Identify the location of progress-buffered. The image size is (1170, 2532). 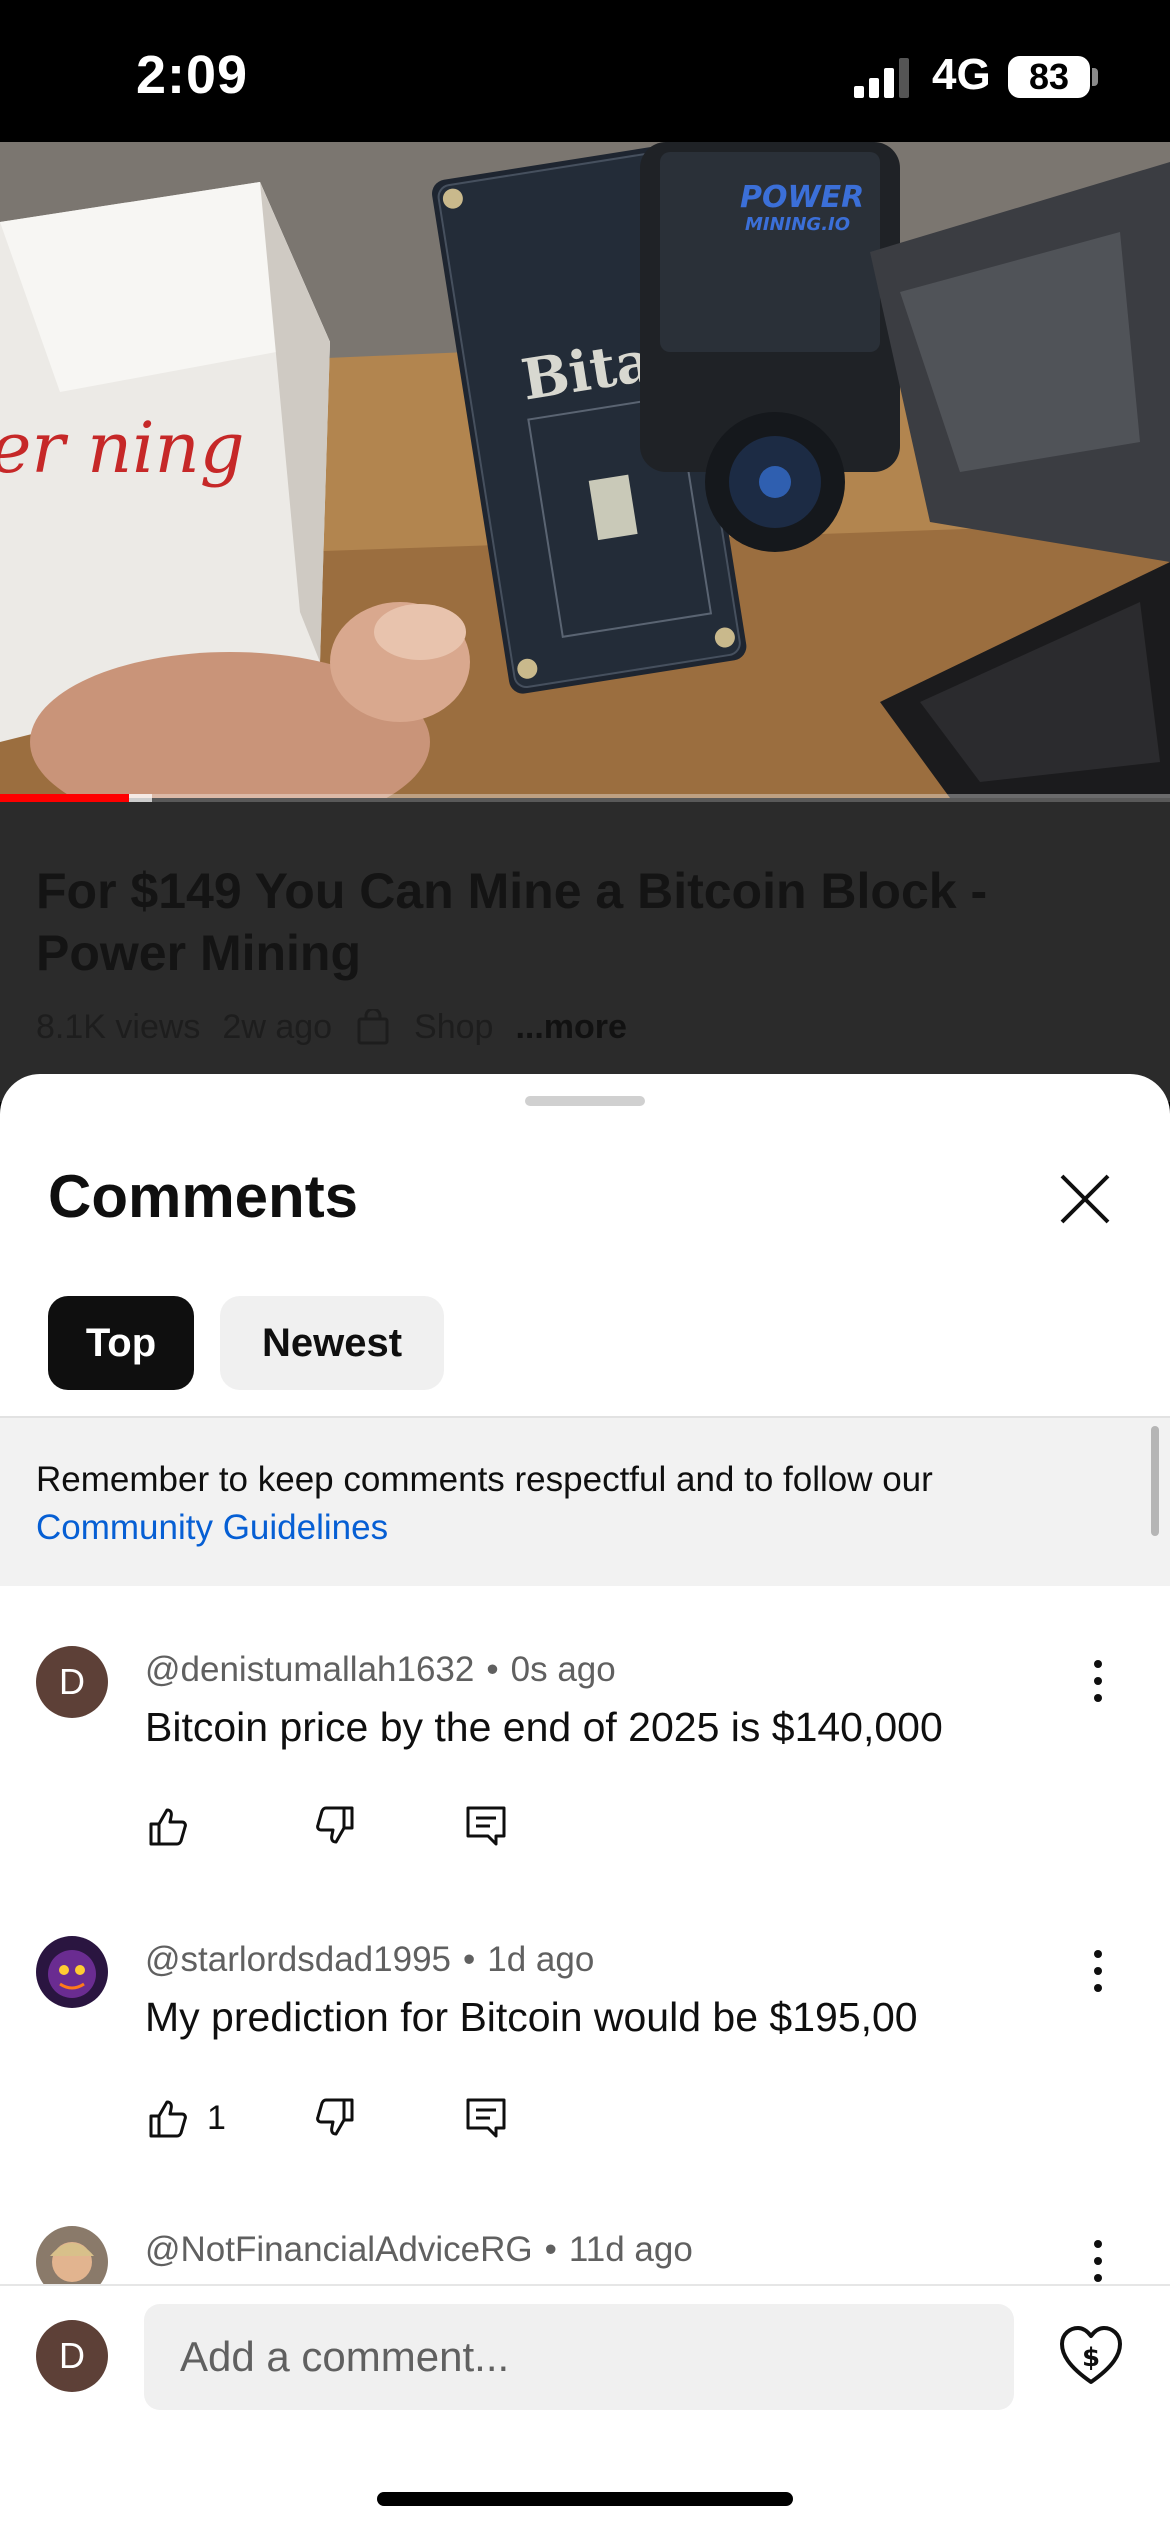
(140, 798).